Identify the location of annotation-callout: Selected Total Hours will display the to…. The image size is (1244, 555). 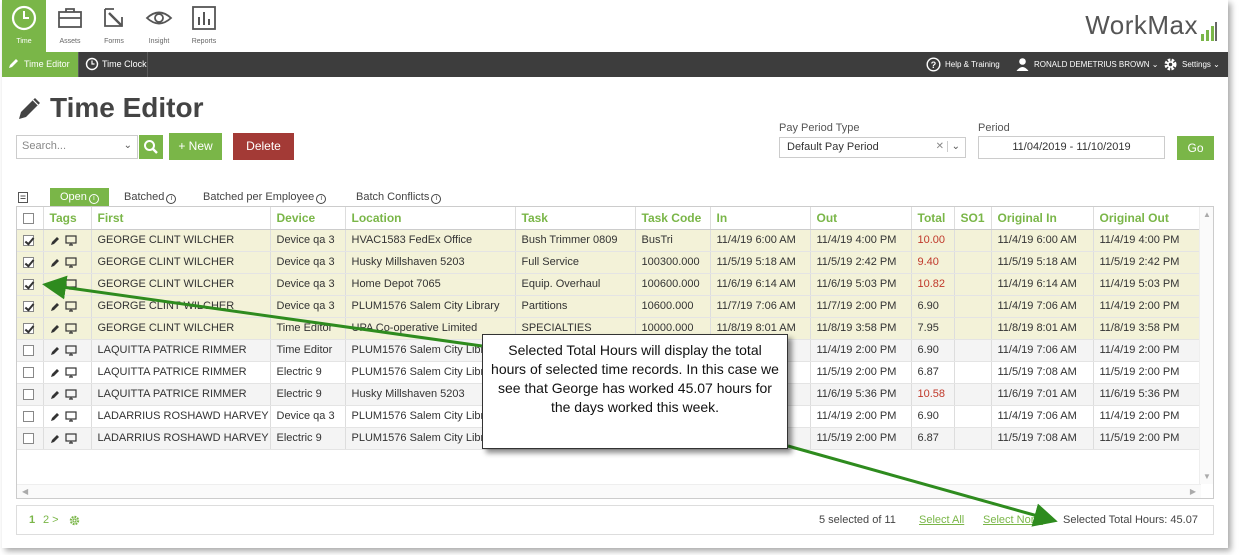
(635, 391).